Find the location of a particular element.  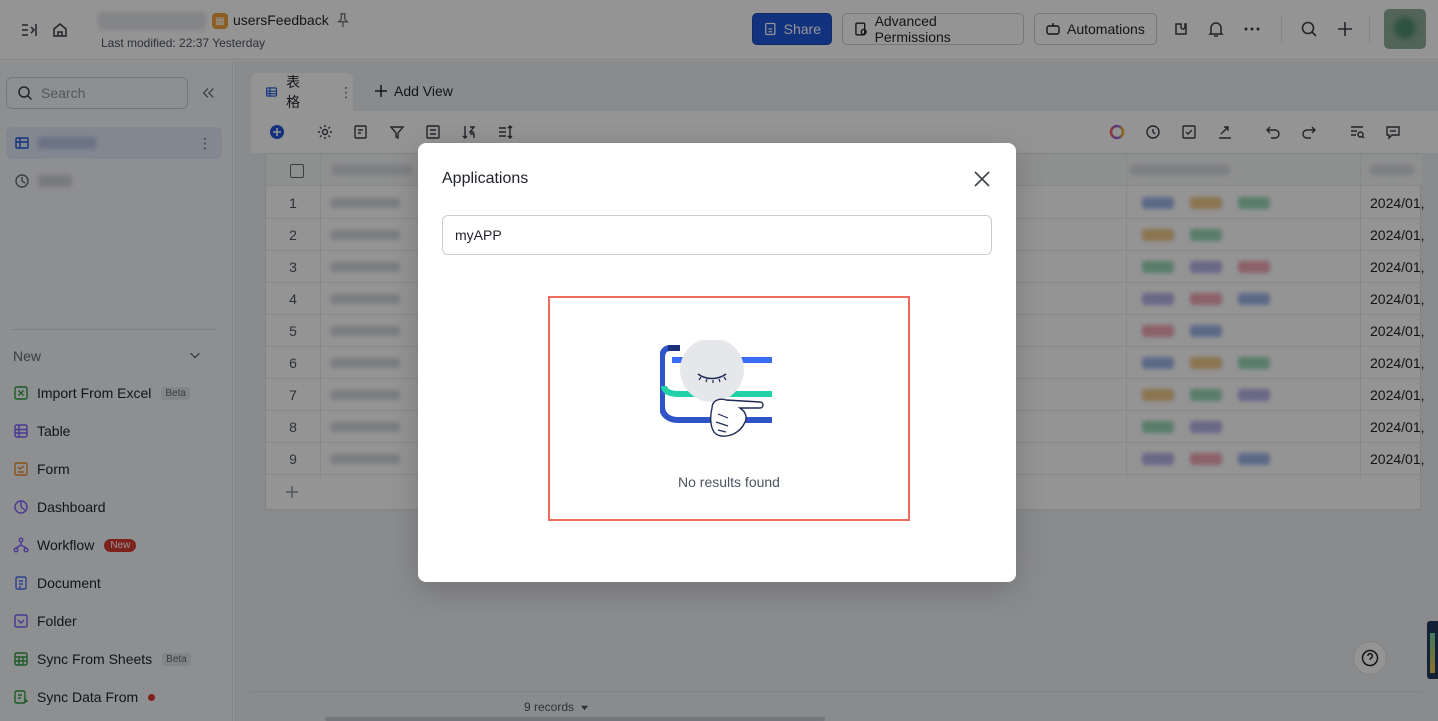

modal-title: Applications is located at coordinates (485, 178).